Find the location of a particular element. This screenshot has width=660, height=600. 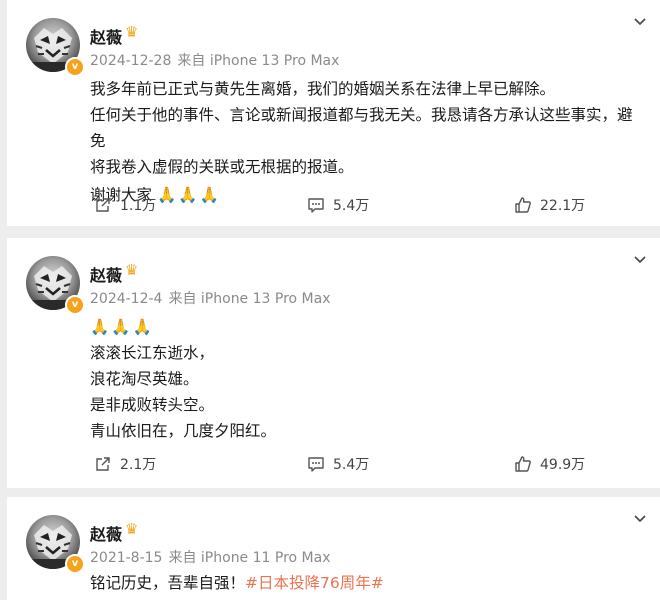

like-count: 22.1万 is located at coordinates (563, 206).